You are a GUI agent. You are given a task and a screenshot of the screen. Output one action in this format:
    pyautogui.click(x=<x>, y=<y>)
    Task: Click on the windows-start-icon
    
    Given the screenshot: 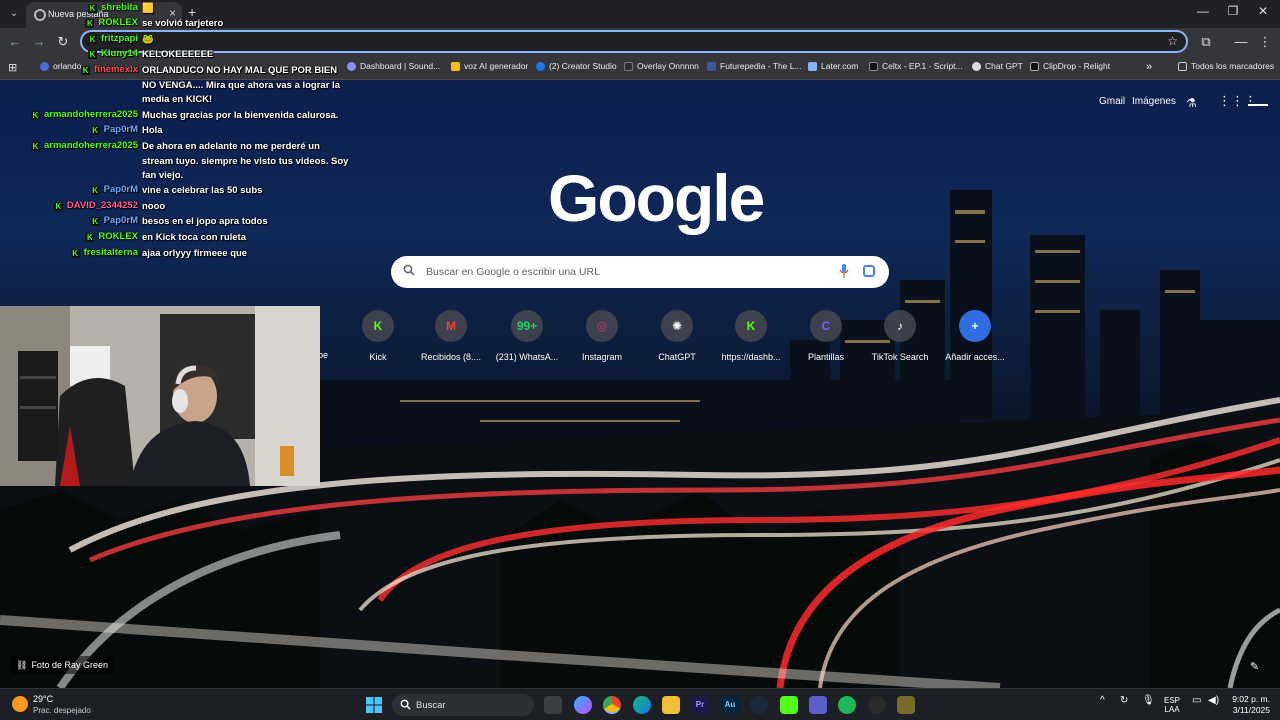 What is the action you would take?
    pyautogui.click(x=374, y=705)
    